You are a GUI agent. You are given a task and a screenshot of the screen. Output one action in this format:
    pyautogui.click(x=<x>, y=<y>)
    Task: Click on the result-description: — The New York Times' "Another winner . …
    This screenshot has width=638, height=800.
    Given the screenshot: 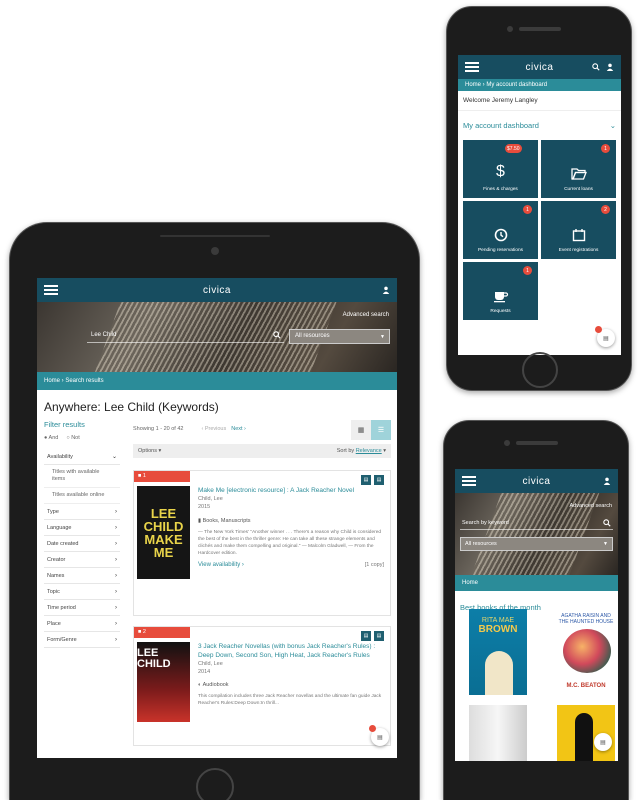 What is the action you would take?
    pyautogui.click(x=290, y=542)
    